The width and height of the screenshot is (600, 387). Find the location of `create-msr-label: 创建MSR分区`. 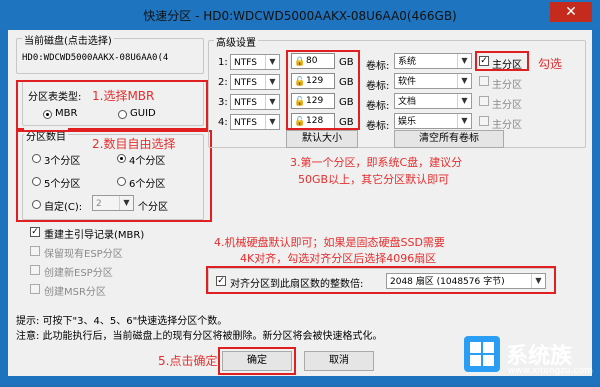

create-msr-label: 创建MSR分区 is located at coordinates (75, 292).